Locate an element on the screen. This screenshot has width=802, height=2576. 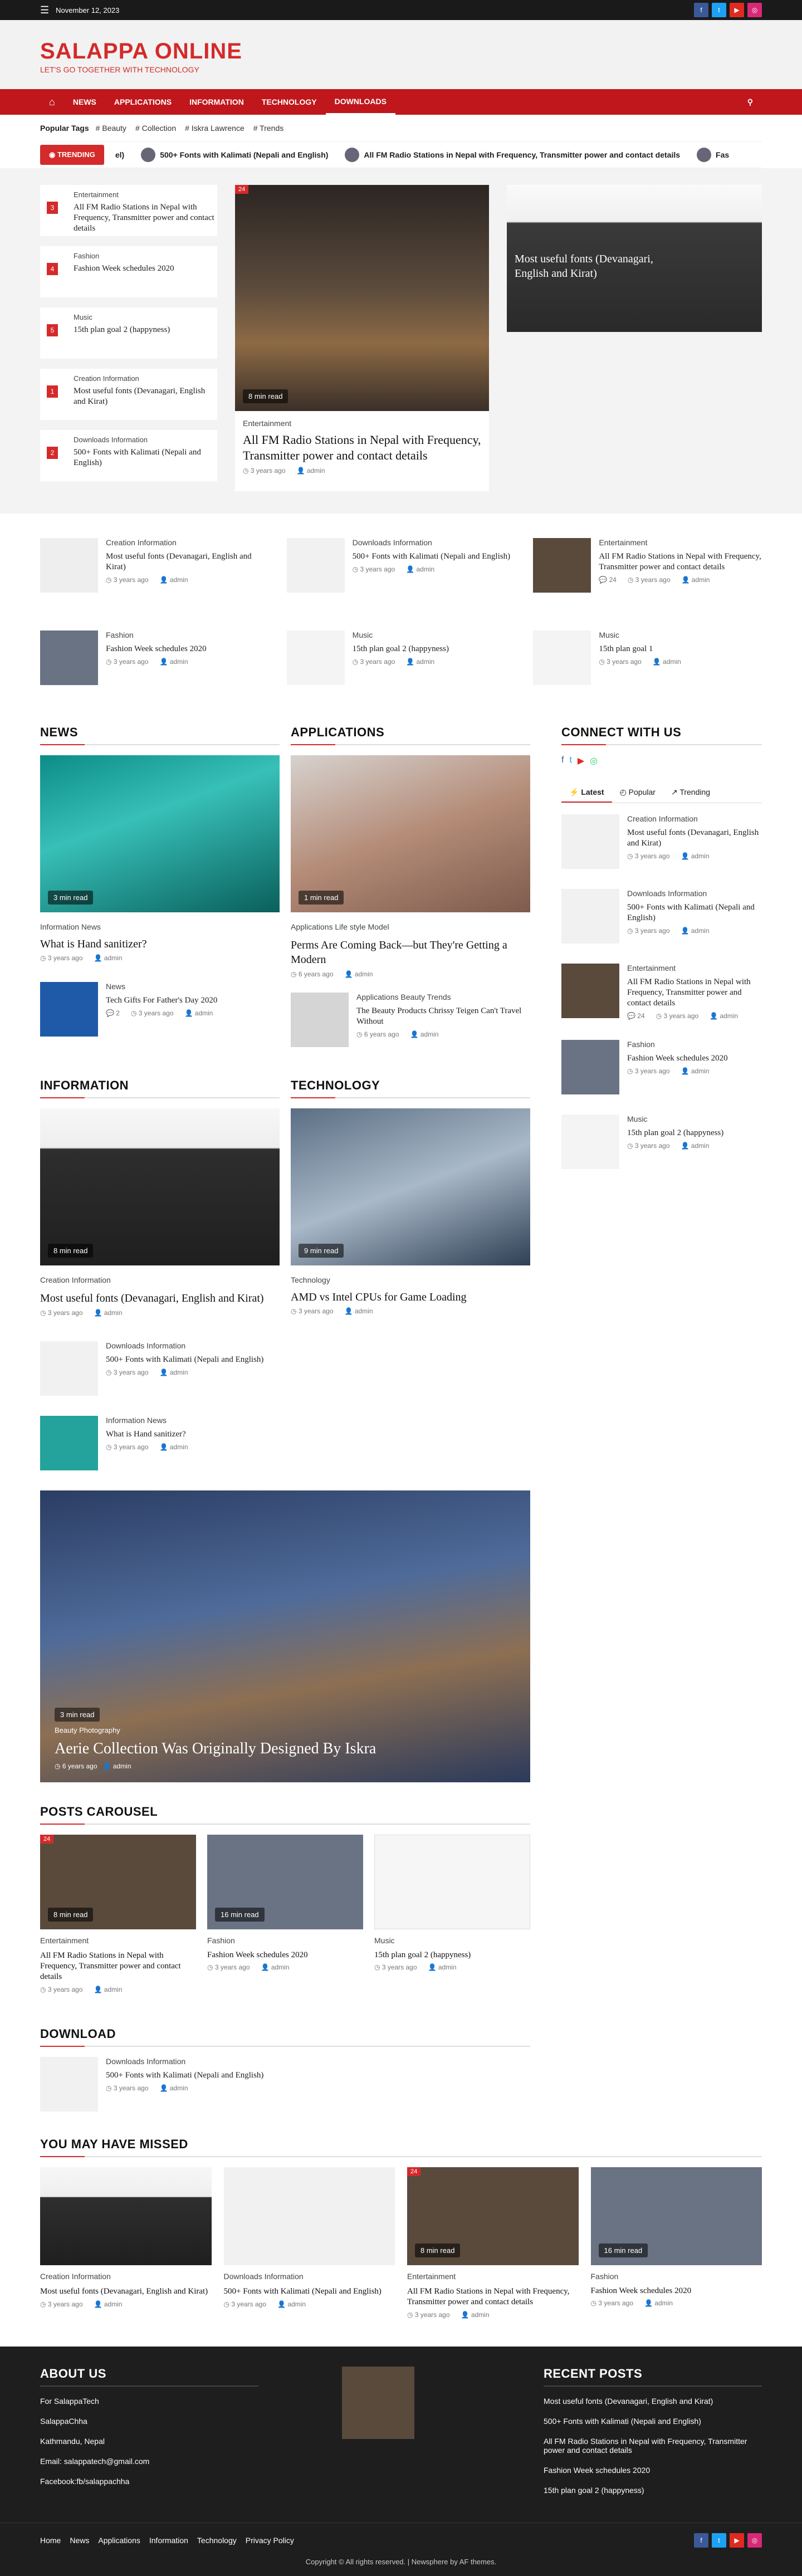
sidebar-social: f t ▶ ◎ is located at coordinates (662, 760).